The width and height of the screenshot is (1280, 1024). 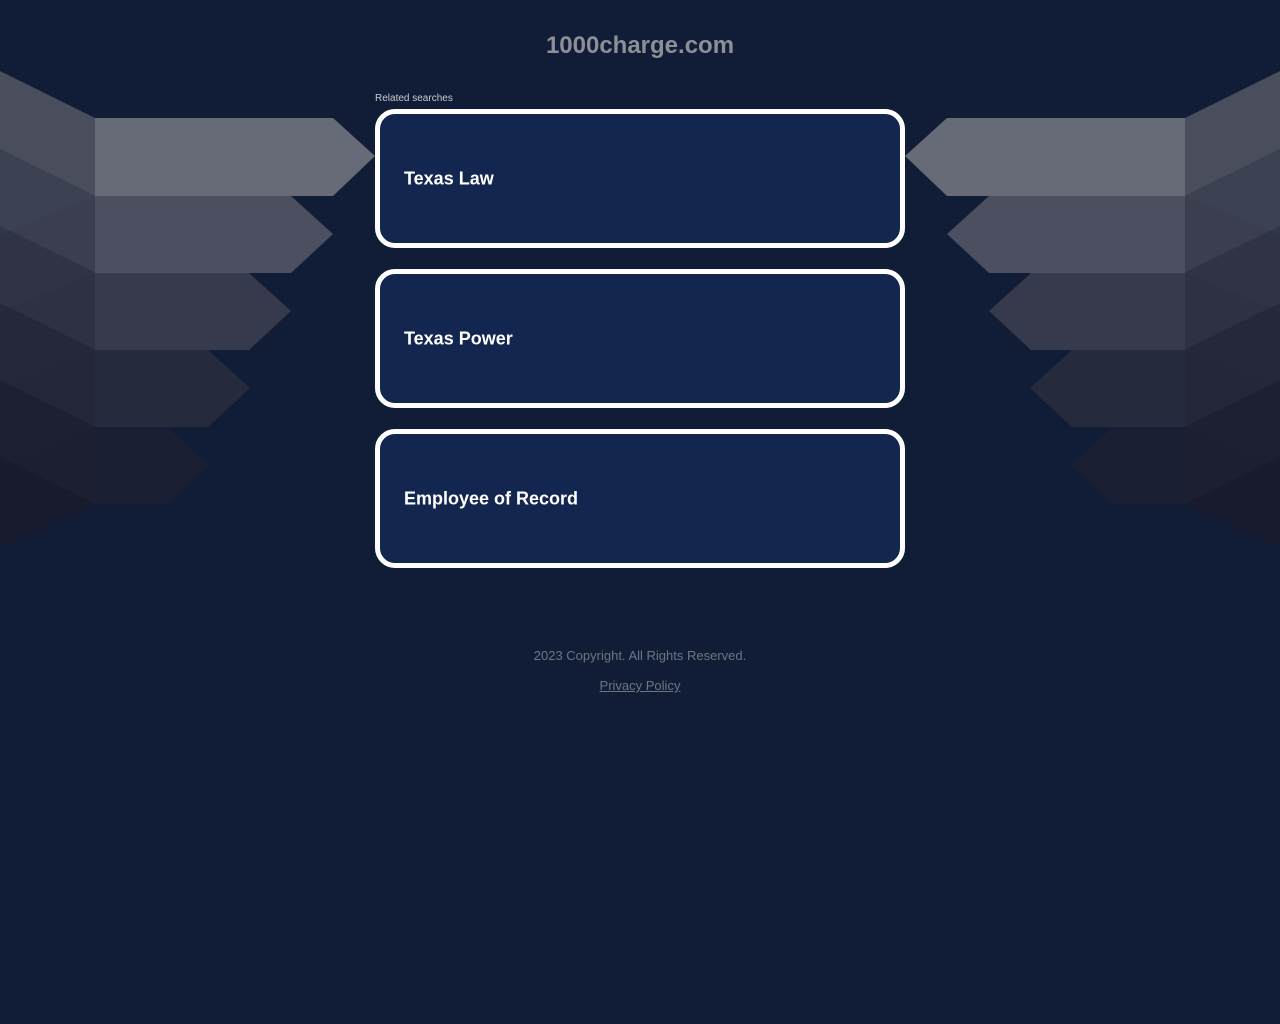 I want to click on related-search-label: Employee of Record, so click(x=491, y=498).